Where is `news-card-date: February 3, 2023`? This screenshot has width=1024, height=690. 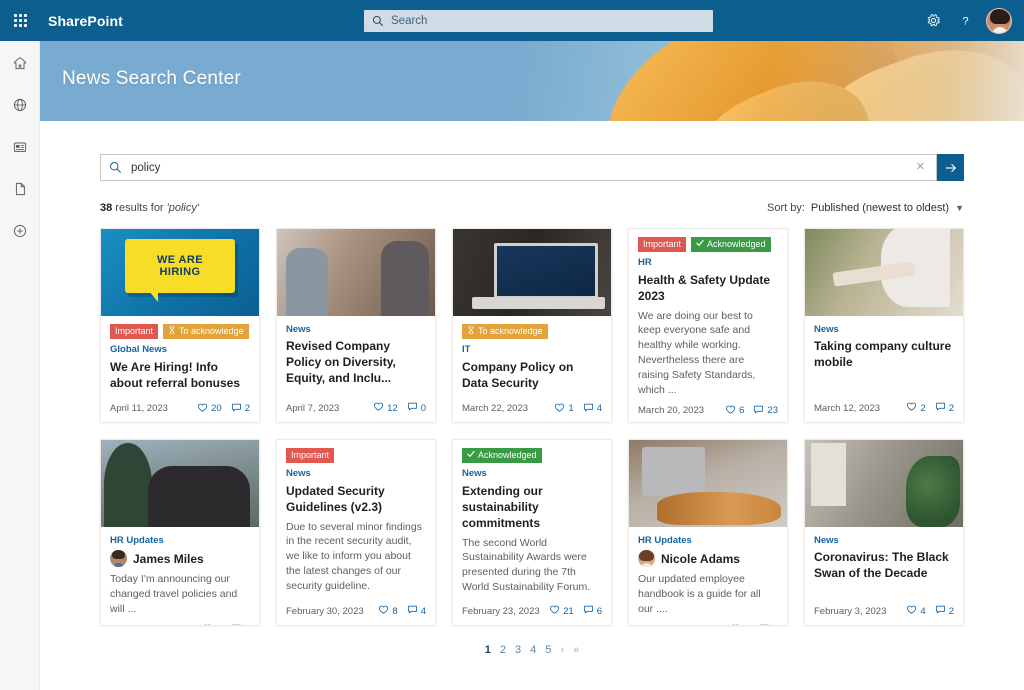
news-card-date: February 3, 2023 is located at coordinates (850, 611).